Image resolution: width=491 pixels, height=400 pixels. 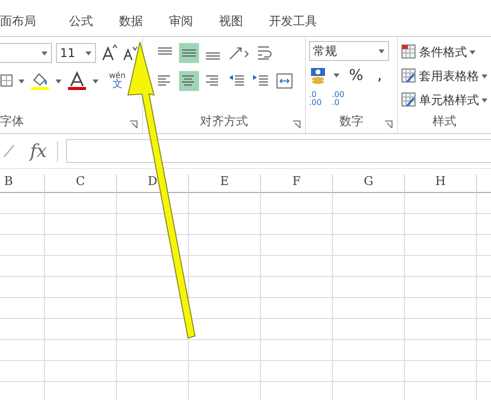 I want to click on ribbon-tab: 公式, so click(x=87, y=21).